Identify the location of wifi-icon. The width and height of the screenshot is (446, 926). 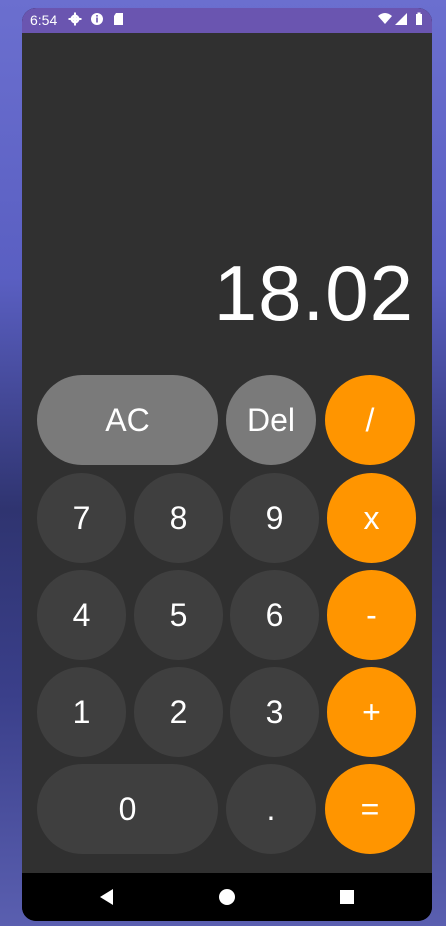
(385, 18).